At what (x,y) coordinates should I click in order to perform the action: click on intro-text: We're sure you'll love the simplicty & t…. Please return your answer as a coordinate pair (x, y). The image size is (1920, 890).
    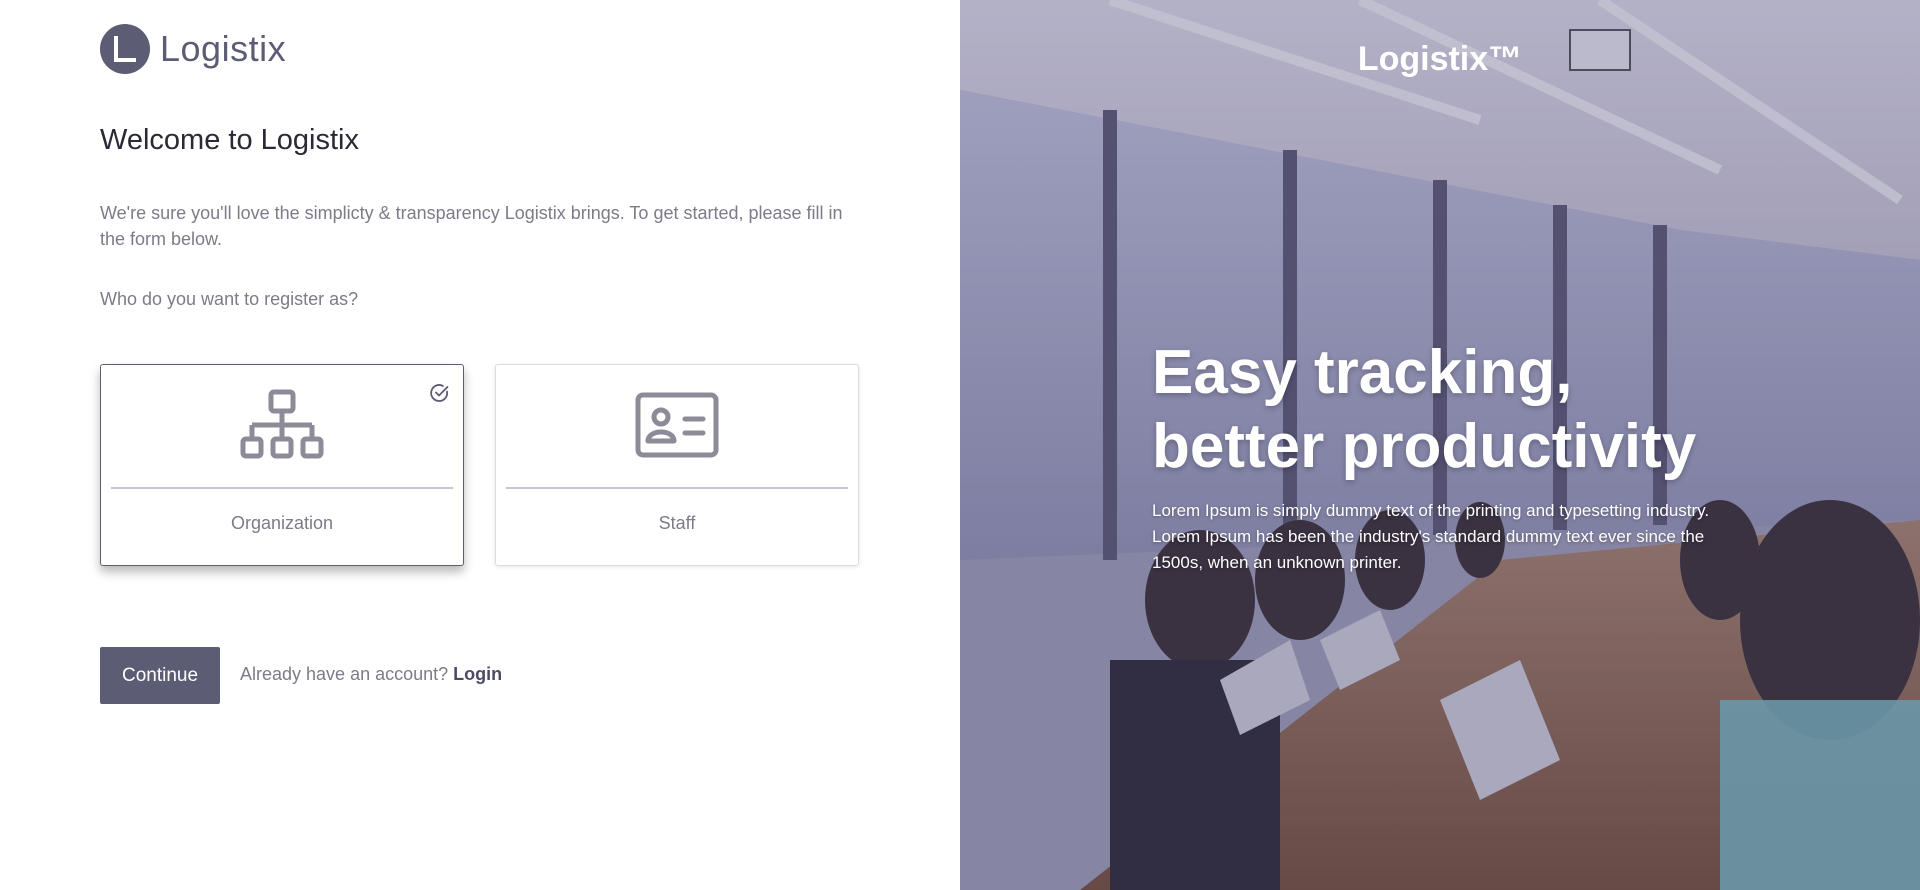
    Looking at the image, I should click on (471, 226).